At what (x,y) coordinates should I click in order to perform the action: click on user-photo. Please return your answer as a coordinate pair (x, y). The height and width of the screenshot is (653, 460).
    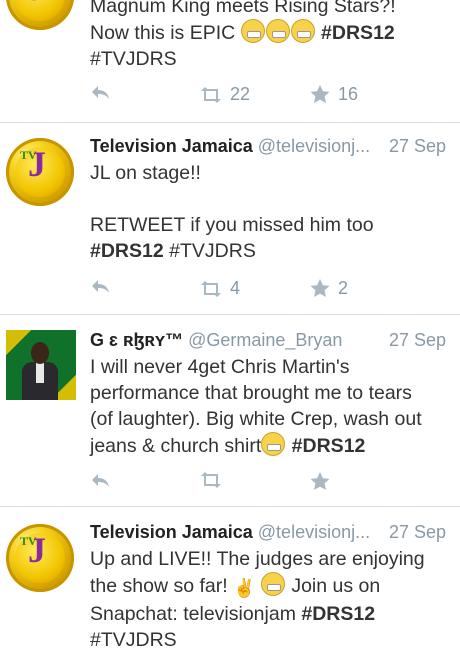
    Looking at the image, I should click on (41, 365).